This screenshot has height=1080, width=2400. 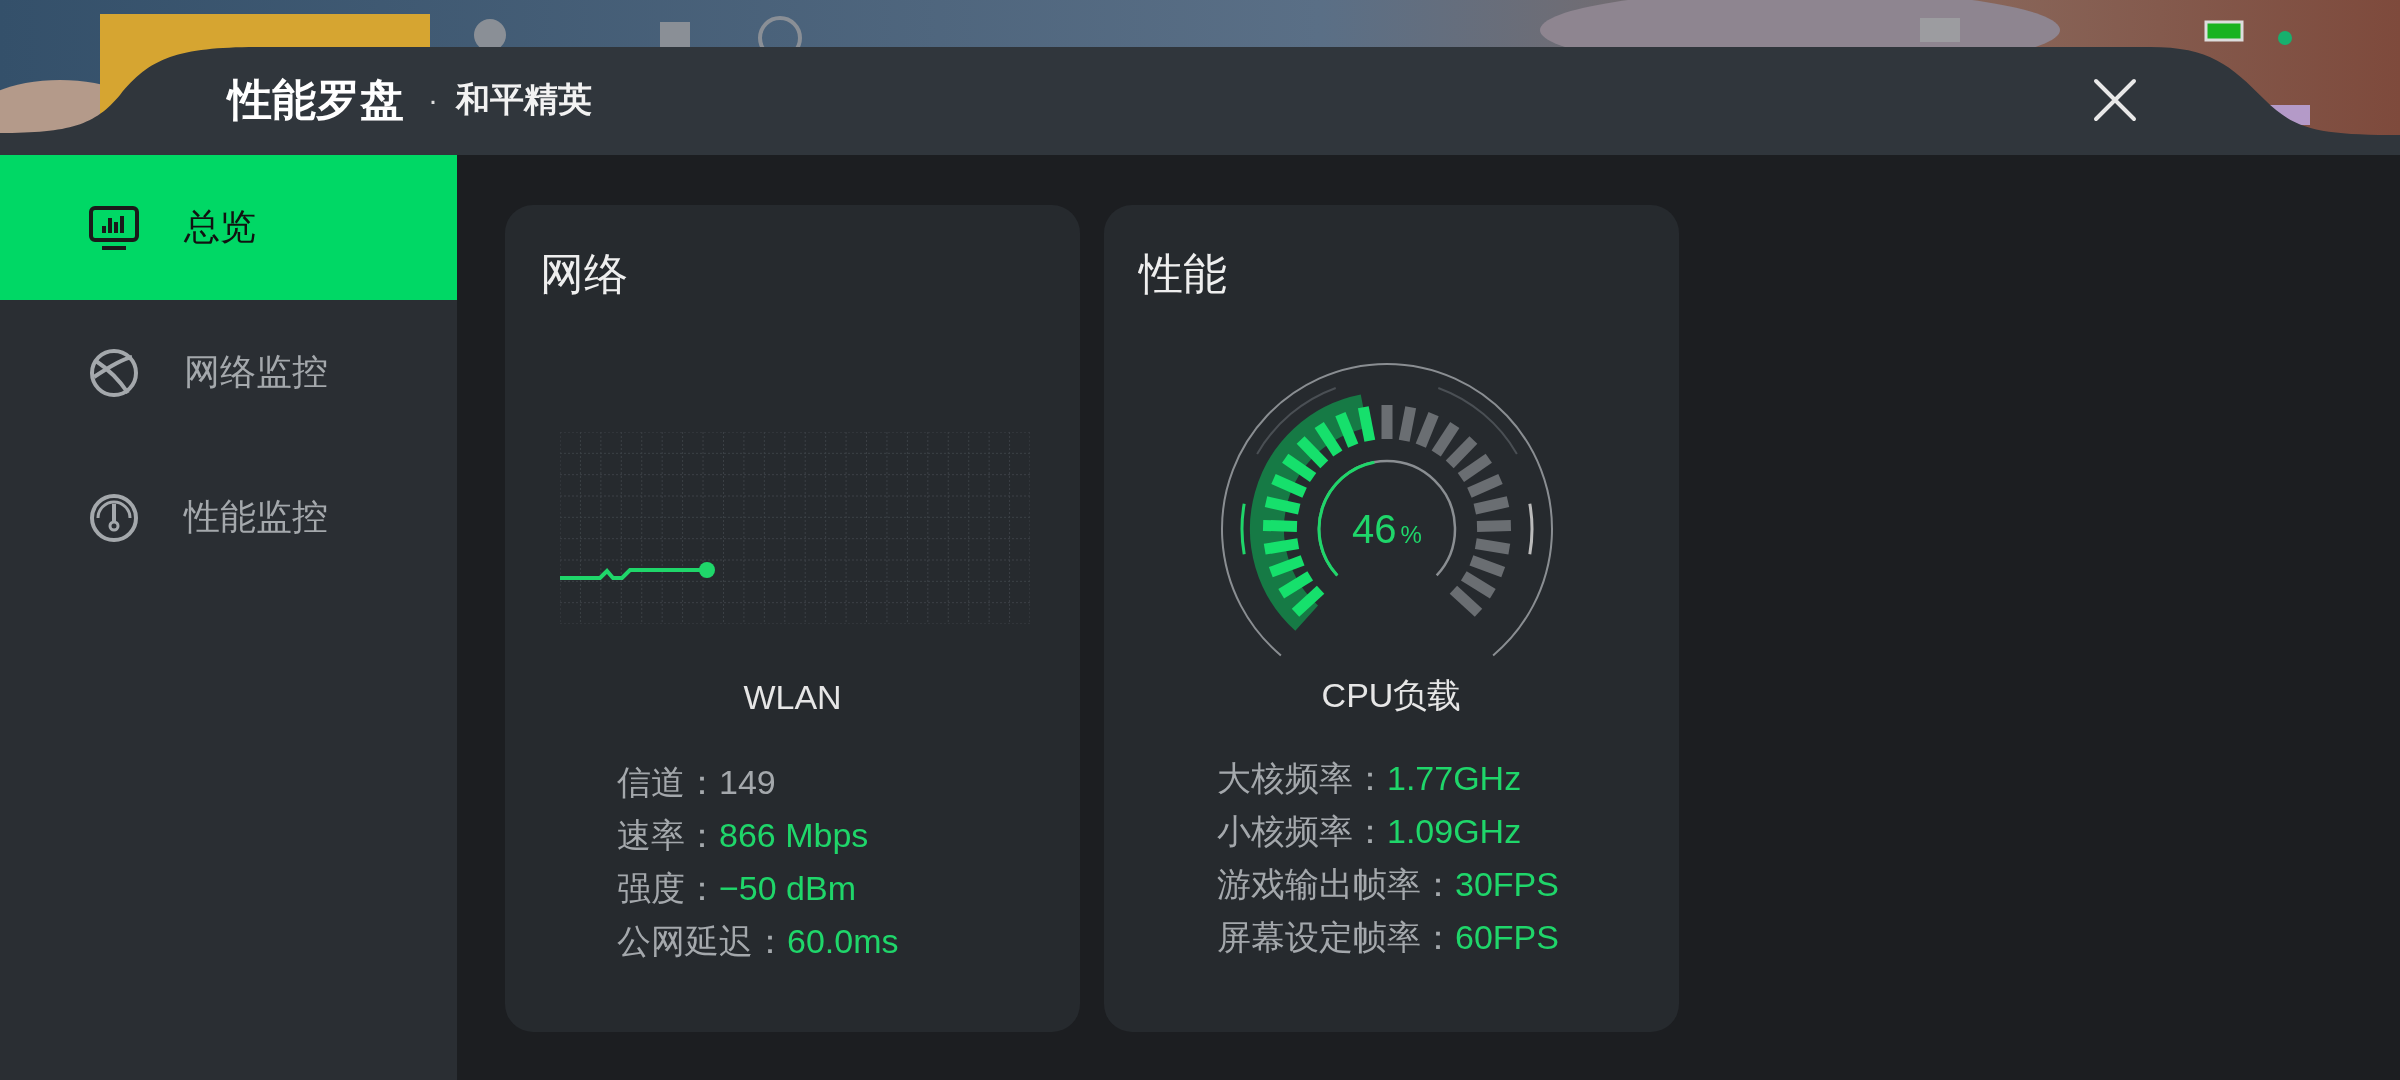 I want to click on game-name: 和平精英, so click(x=524, y=99).